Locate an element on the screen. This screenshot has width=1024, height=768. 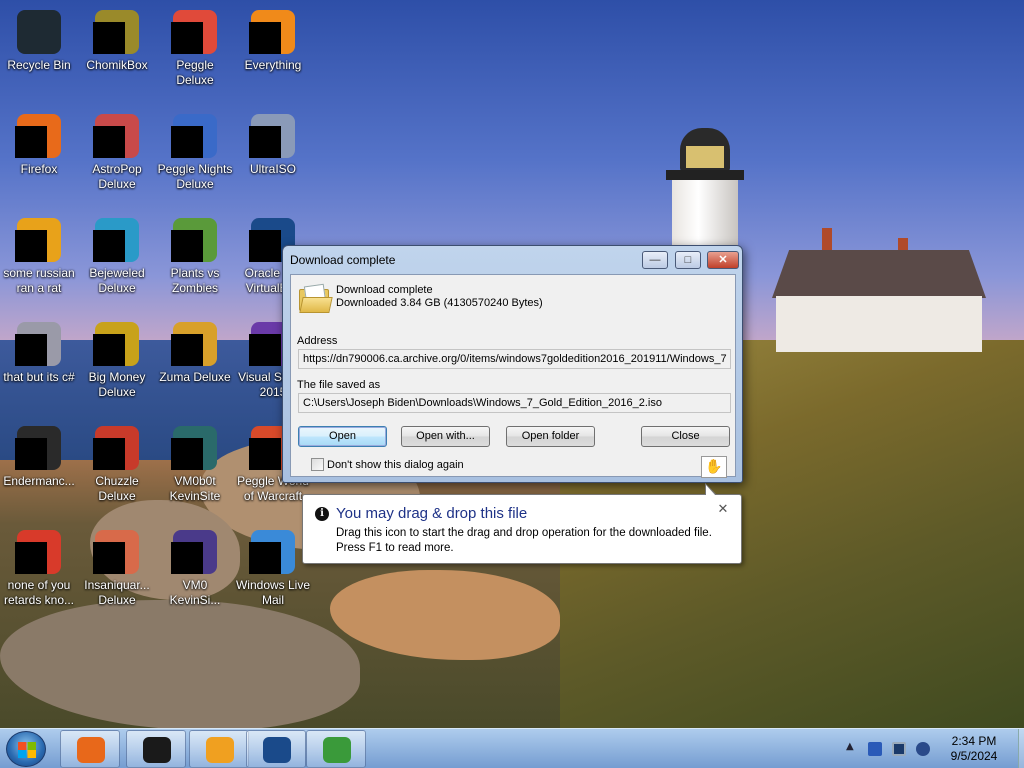
wallpaper-rock is located at coordinates (445, 615).